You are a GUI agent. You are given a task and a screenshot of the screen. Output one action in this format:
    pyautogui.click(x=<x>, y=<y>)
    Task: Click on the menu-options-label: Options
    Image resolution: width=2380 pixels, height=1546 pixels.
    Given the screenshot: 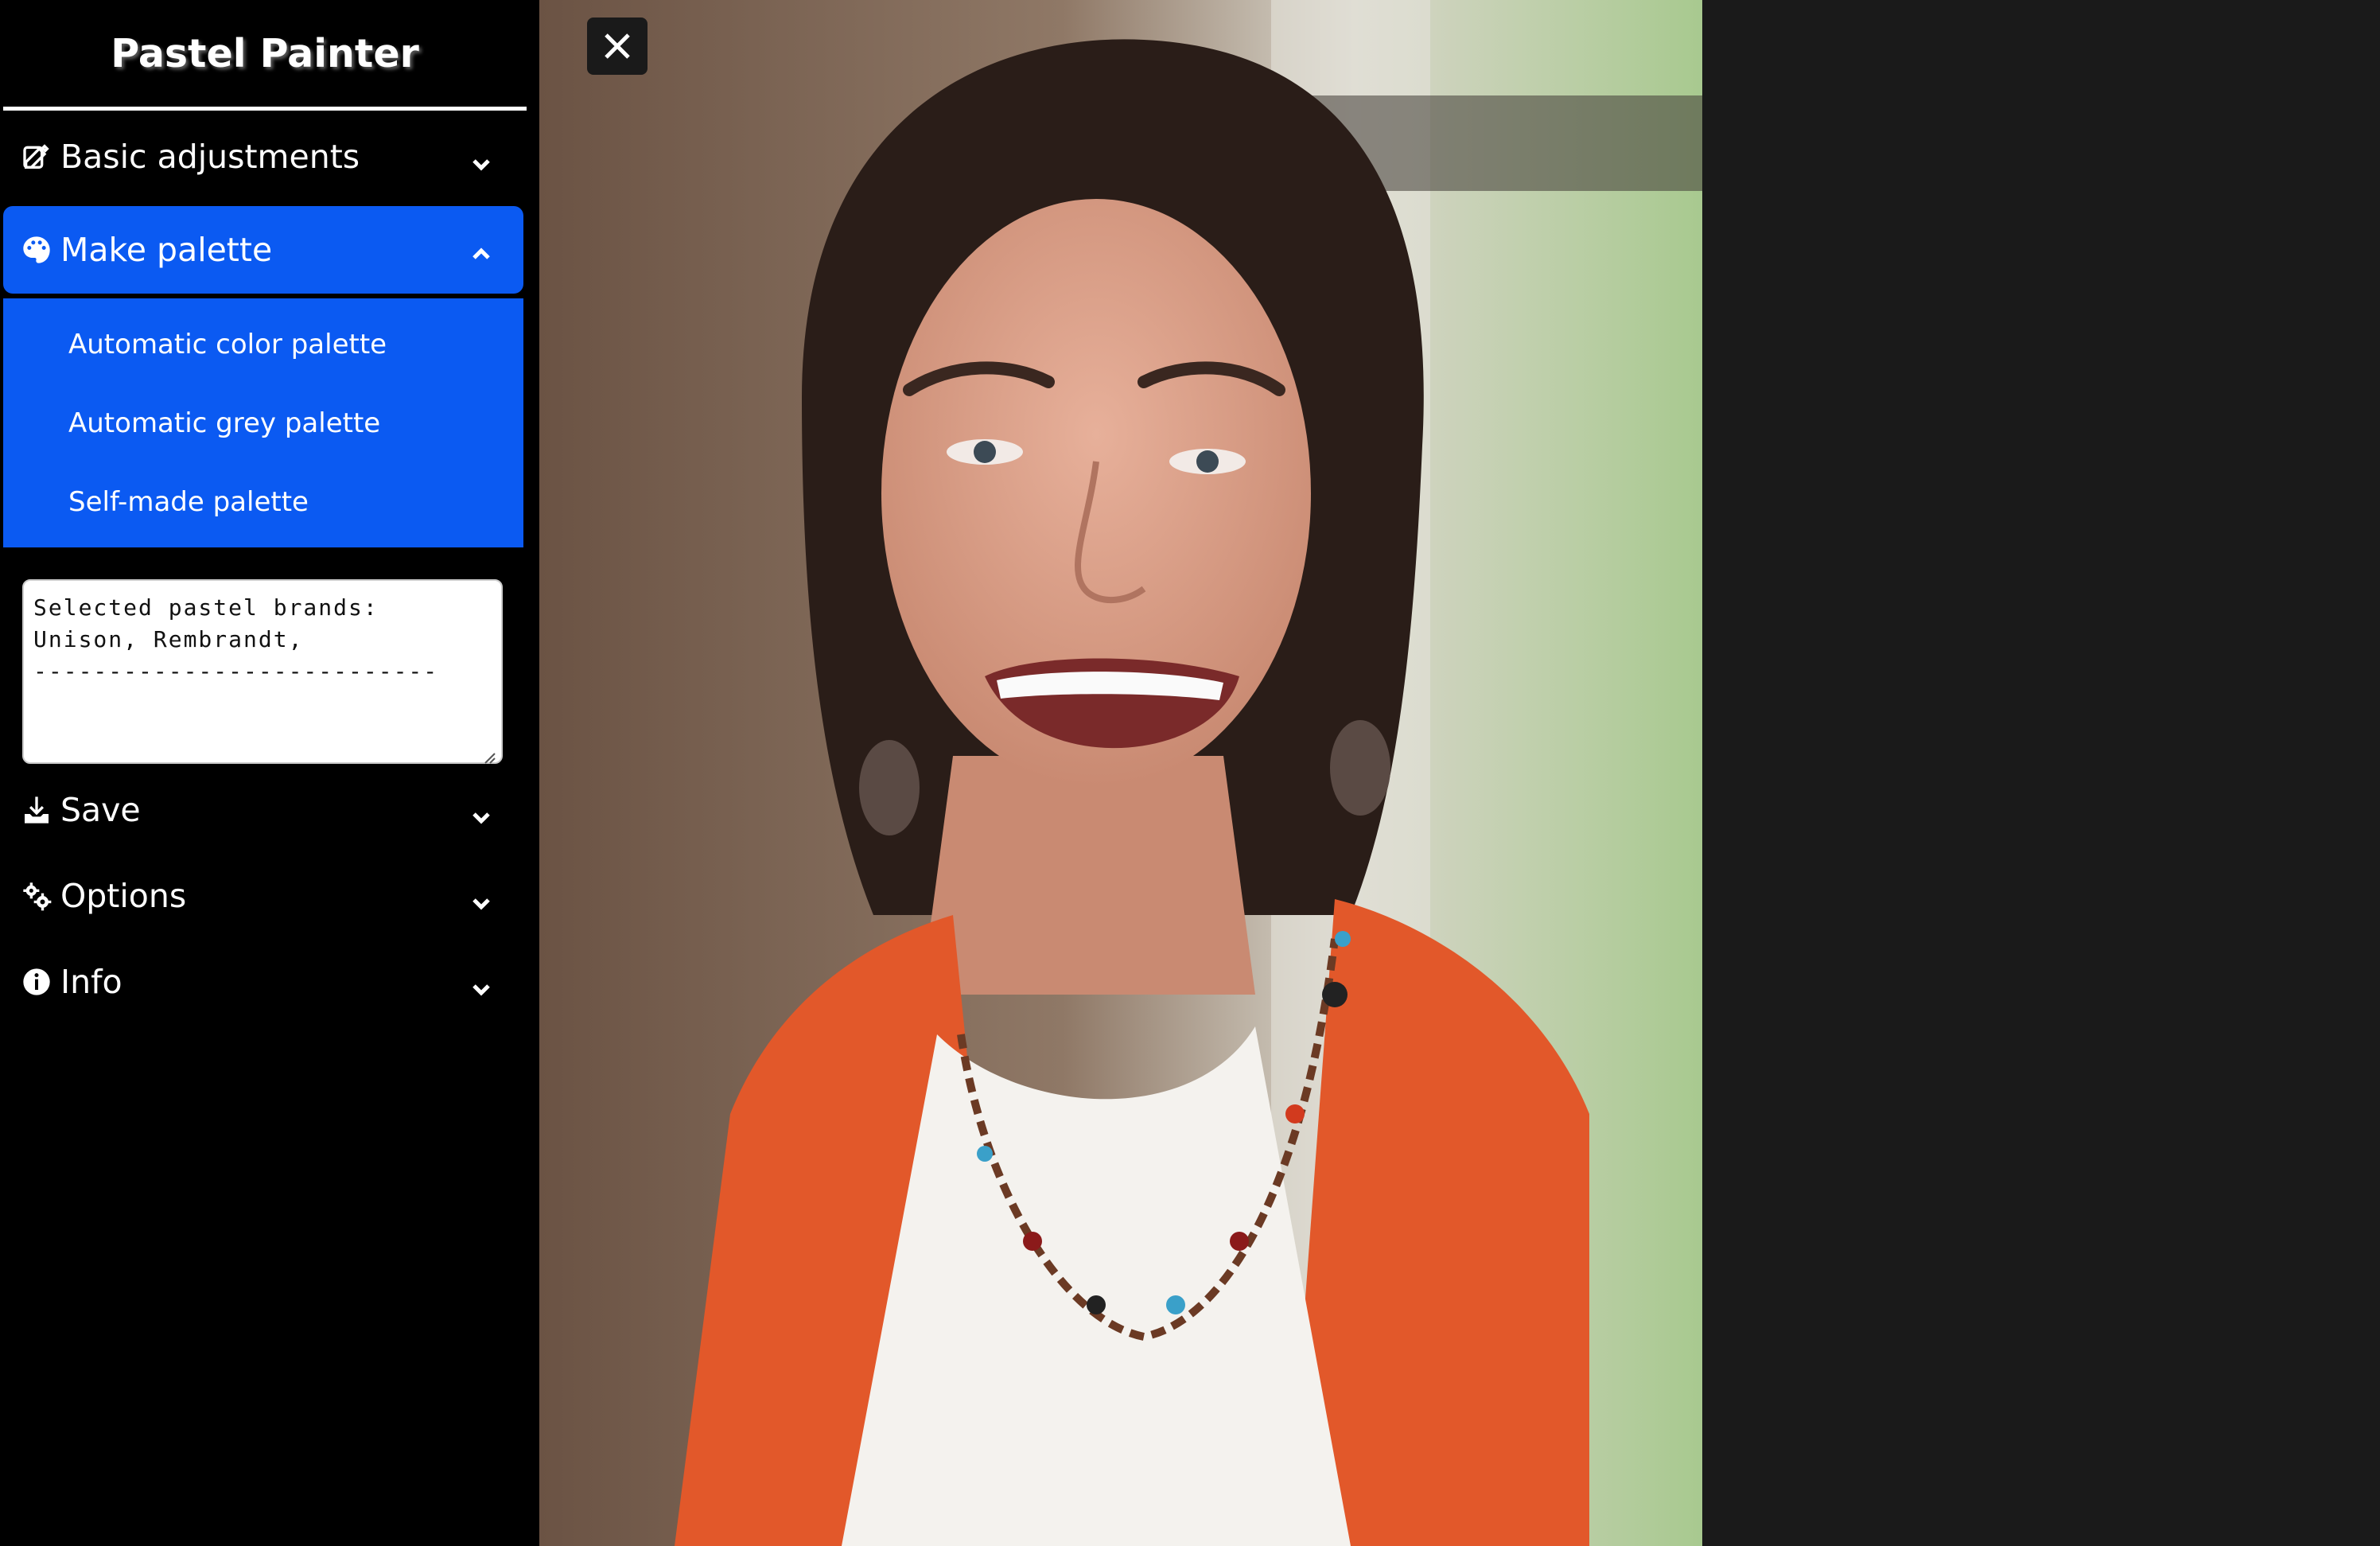 What is the action you would take?
    pyautogui.click(x=123, y=896)
    